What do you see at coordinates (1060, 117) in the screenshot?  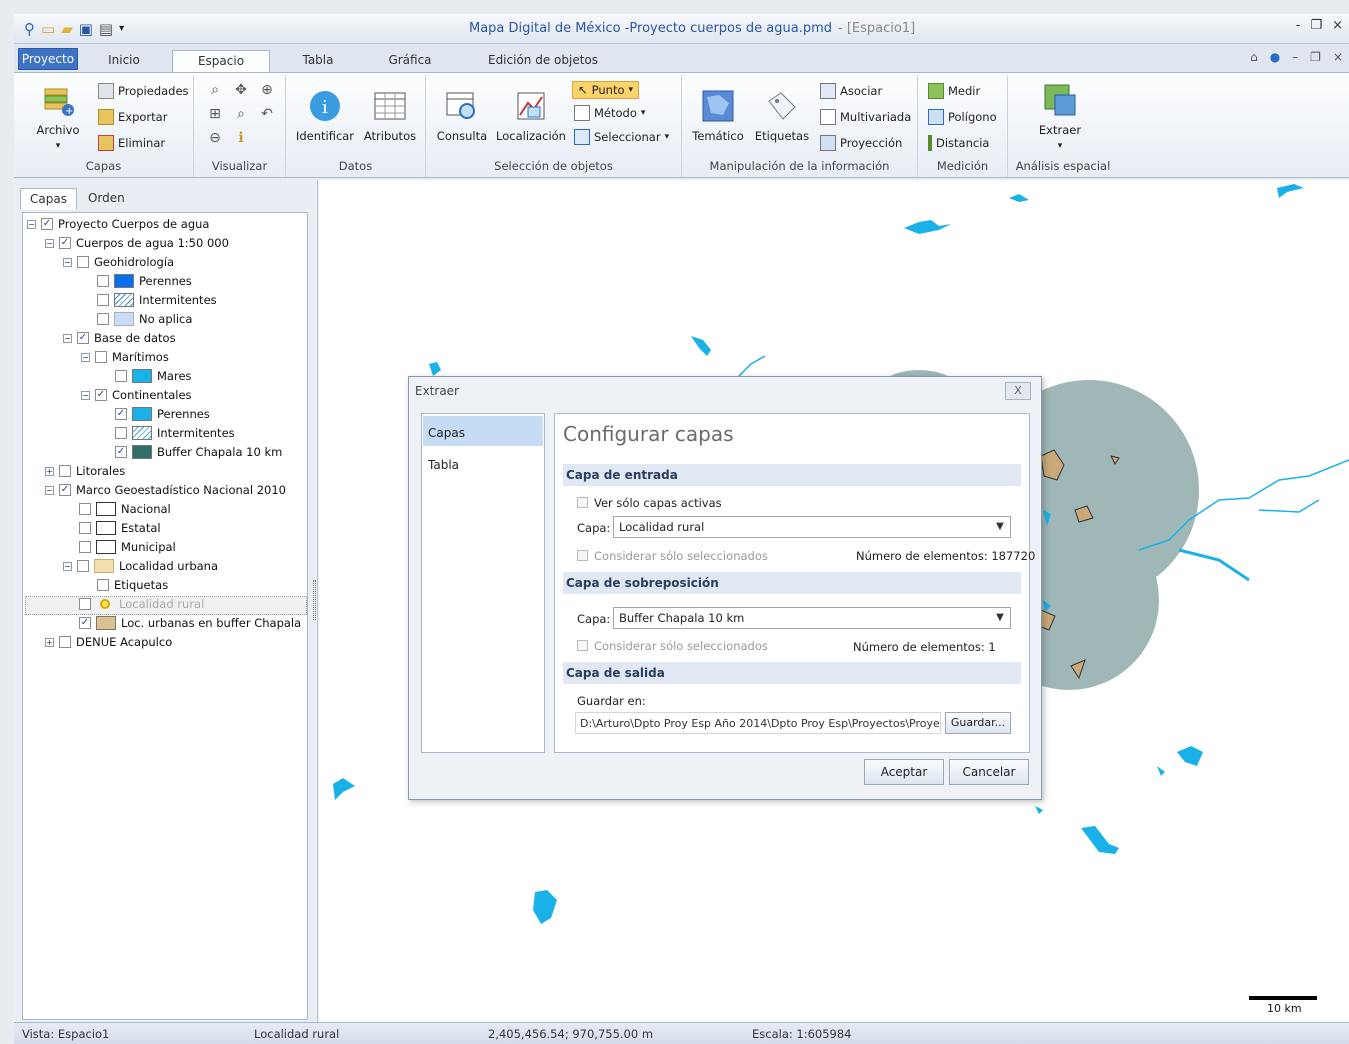 I see `extraer-button: Extraer ▾` at bounding box center [1060, 117].